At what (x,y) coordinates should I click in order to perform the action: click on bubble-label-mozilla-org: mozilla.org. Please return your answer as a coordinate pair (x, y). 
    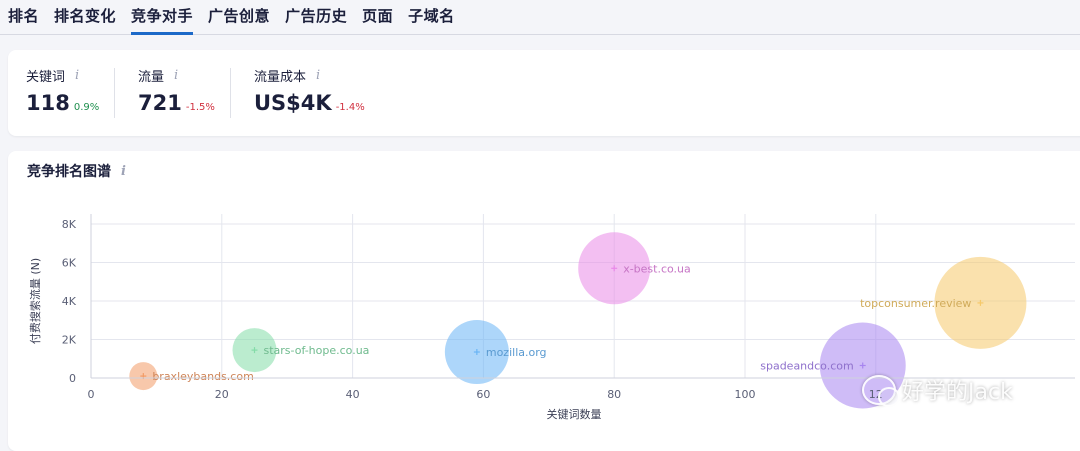
    Looking at the image, I should click on (516, 352).